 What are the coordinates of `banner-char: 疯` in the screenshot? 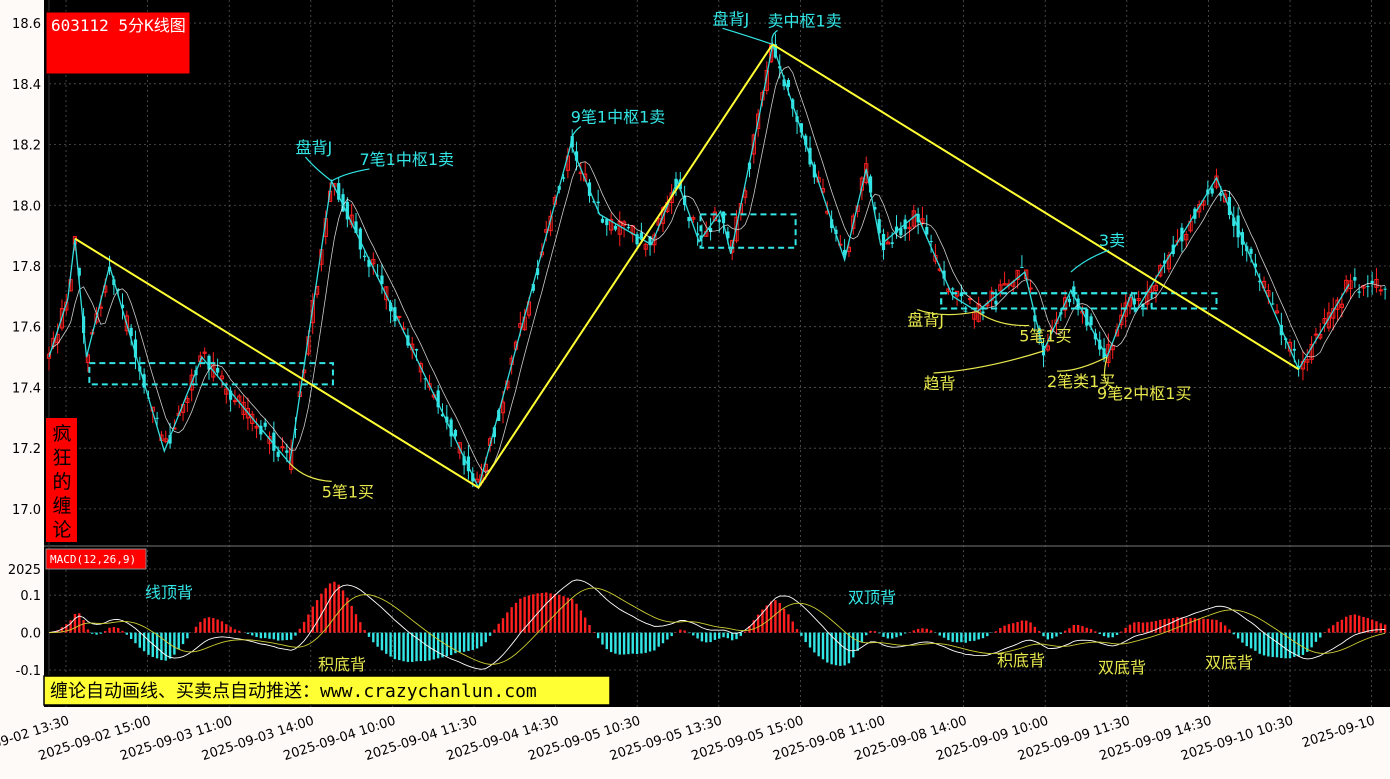 It's located at (61, 434).